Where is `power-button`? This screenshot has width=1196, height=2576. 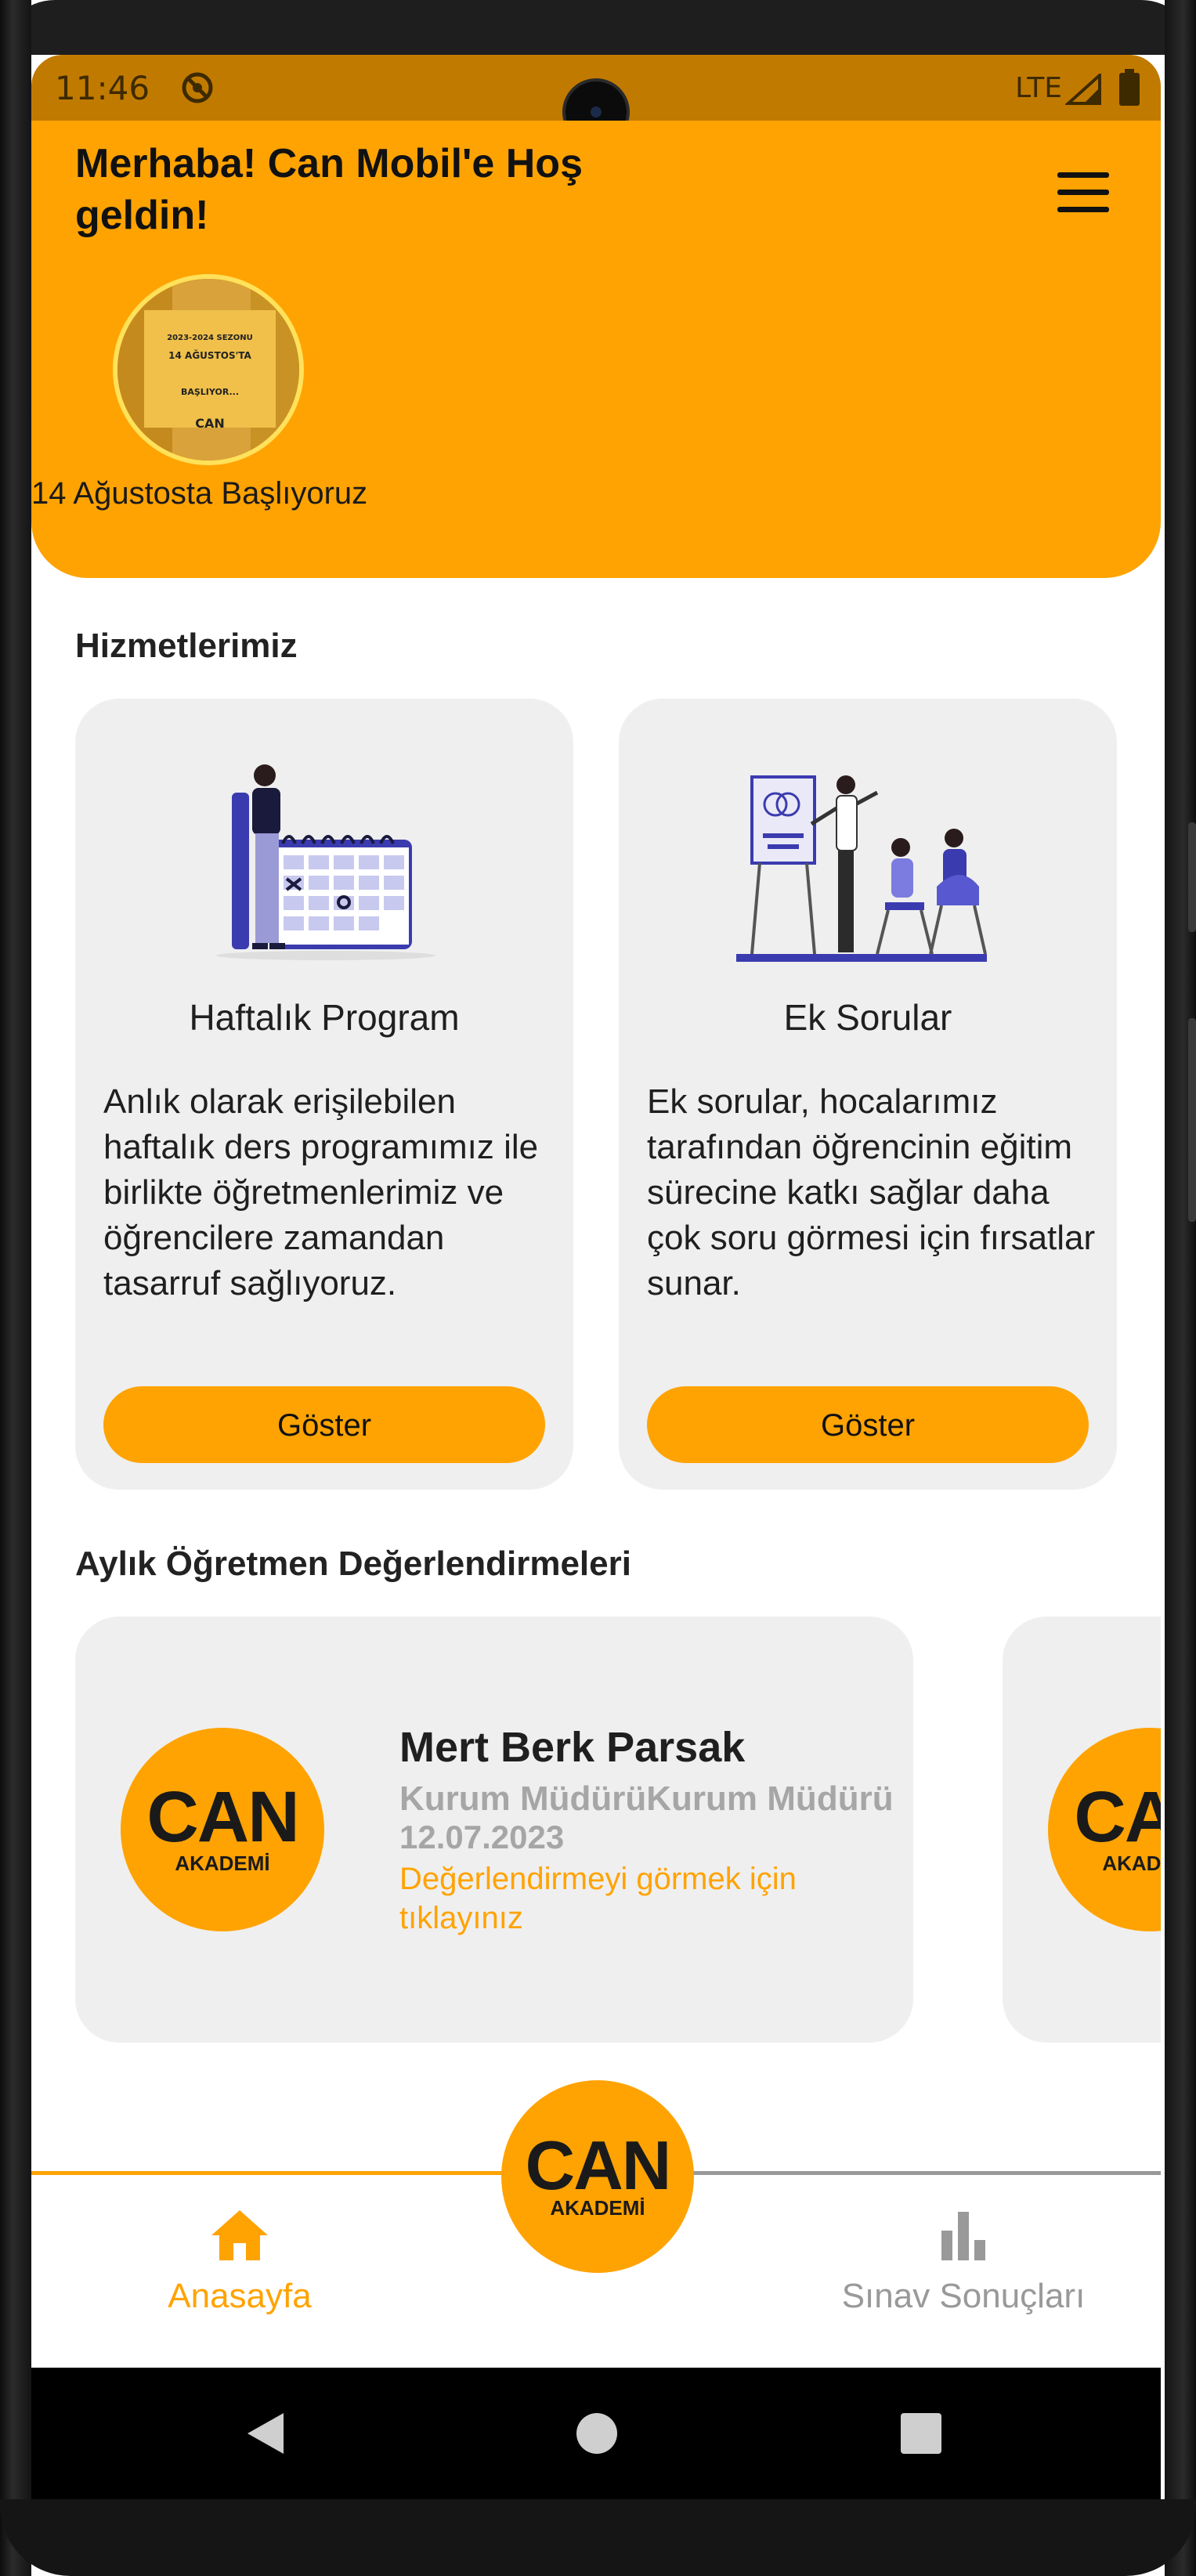 power-button is located at coordinates (1192, 1120).